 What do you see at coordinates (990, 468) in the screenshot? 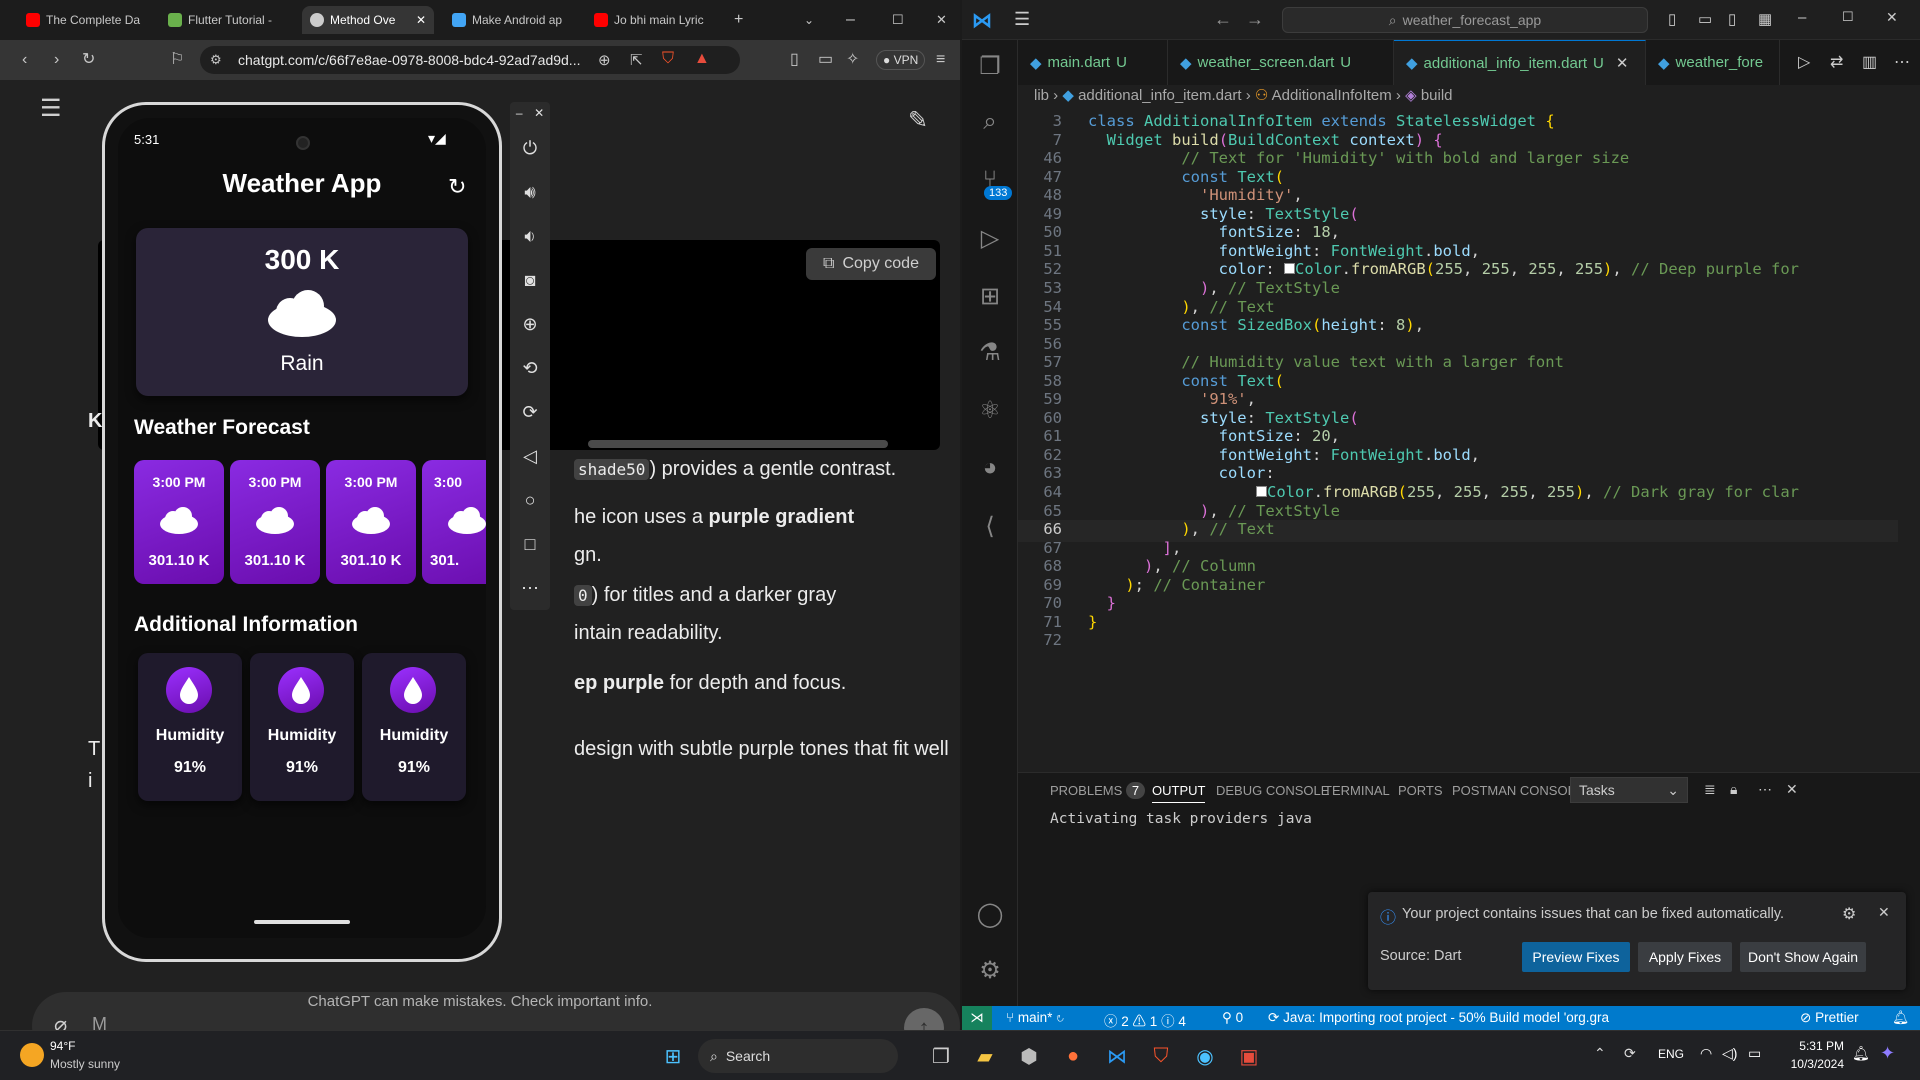
I see `postman-icon: ◕` at bounding box center [990, 468].